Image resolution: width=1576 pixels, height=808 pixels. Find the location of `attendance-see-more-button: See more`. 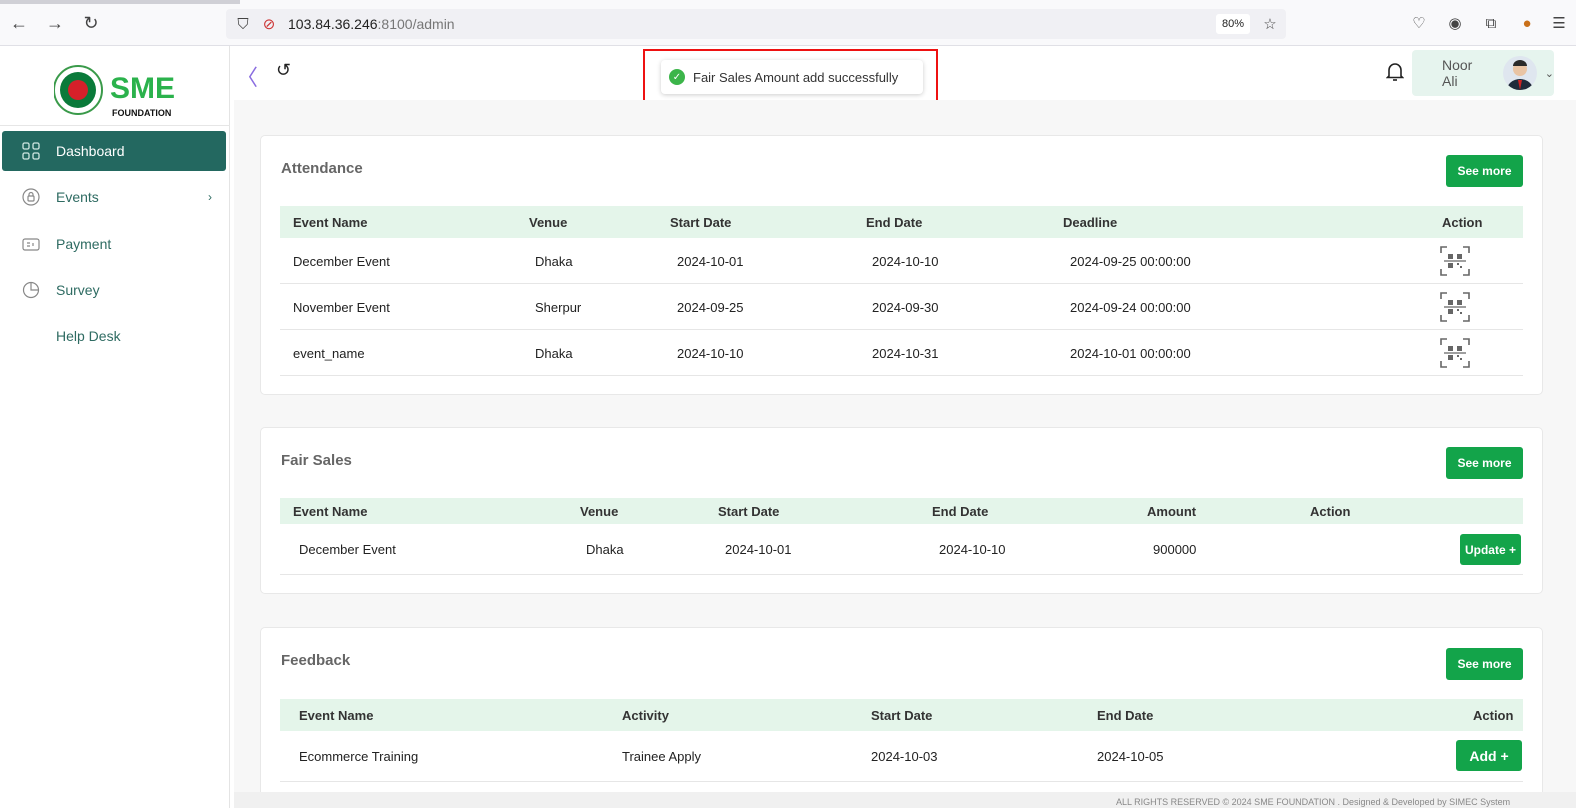

attendance-see-more-button: See more is located at coordinates (1484, 171).